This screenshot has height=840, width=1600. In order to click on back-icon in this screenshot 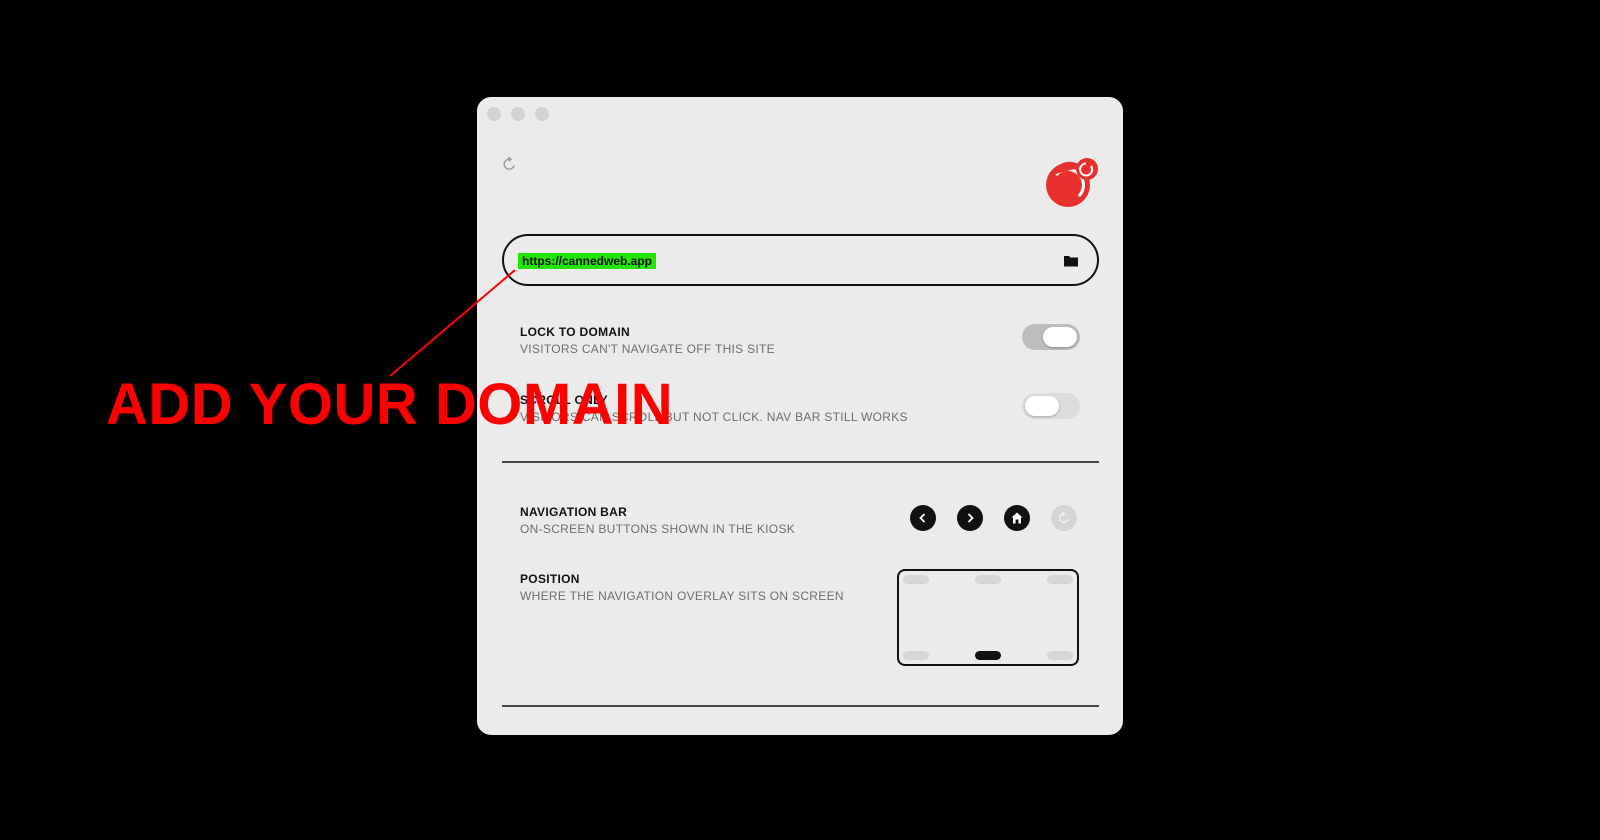, I will do `click(922, 518)`.